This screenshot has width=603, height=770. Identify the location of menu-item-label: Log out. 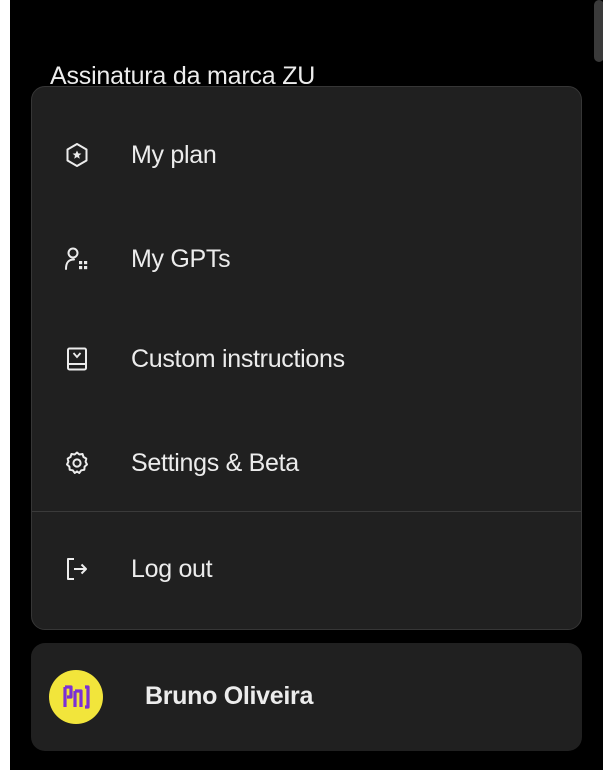
(172, 568).